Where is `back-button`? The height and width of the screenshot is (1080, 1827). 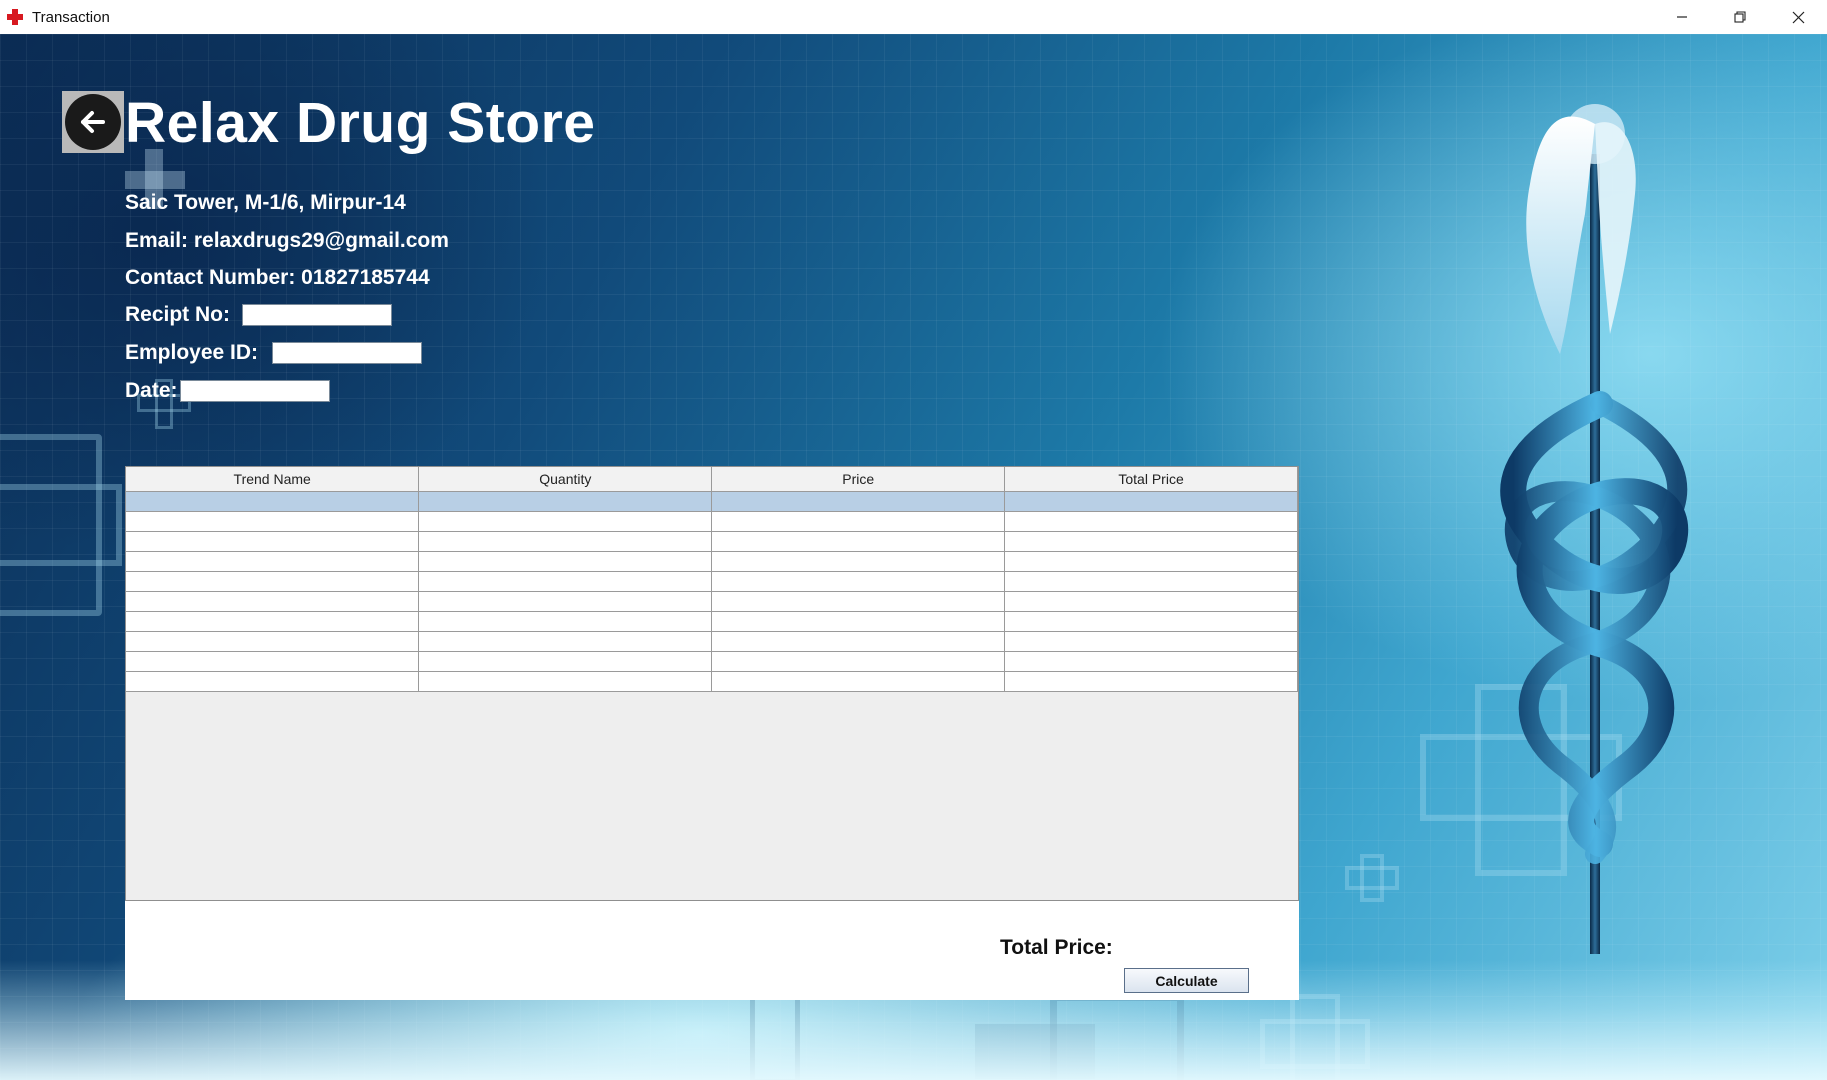
back-button is located at coordinates (93, 122).